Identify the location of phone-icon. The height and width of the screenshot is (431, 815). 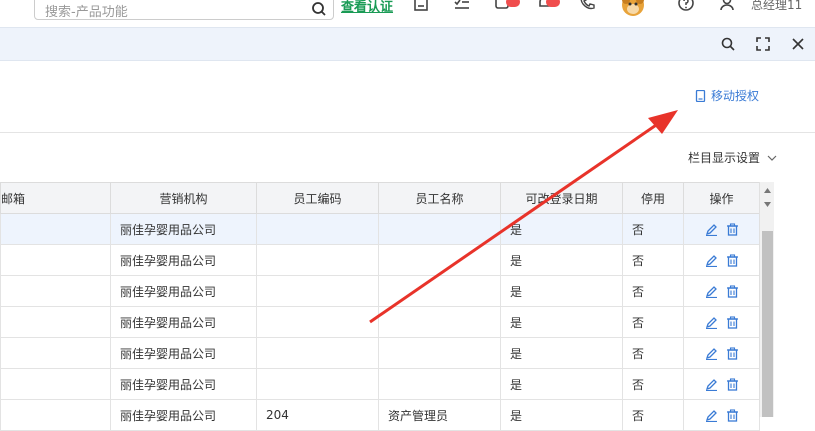
(587, 6).